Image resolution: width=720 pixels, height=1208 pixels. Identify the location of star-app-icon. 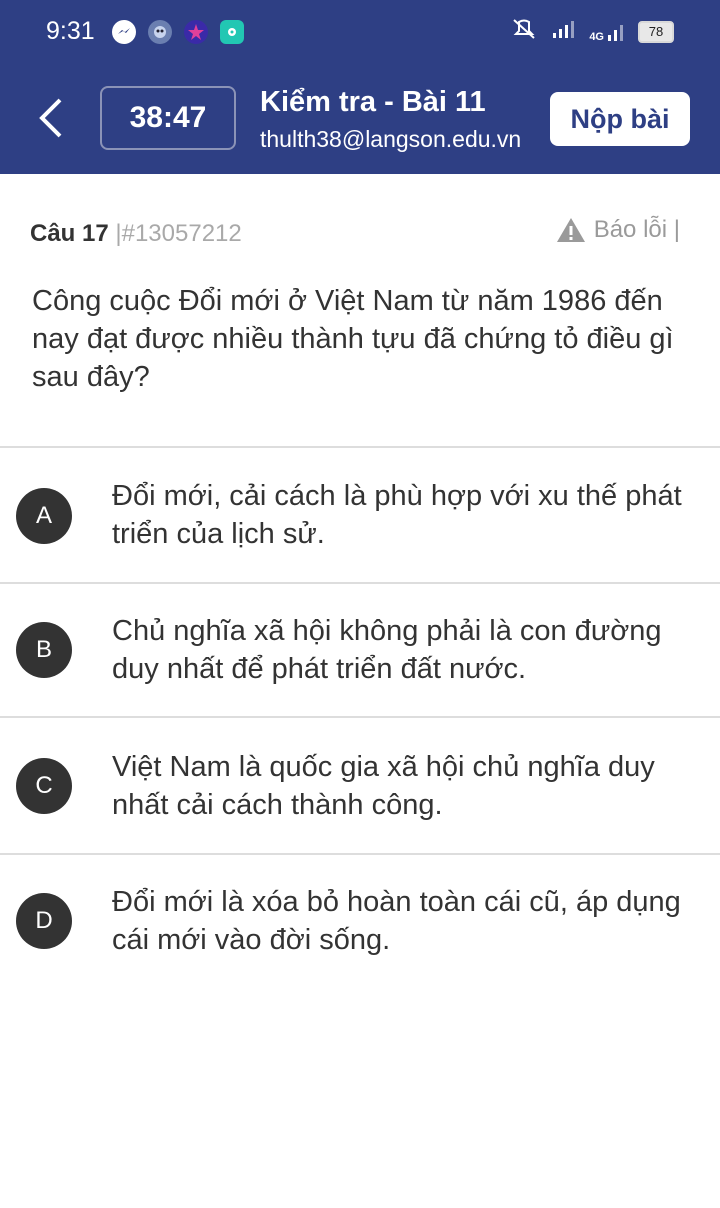
(196, 32).